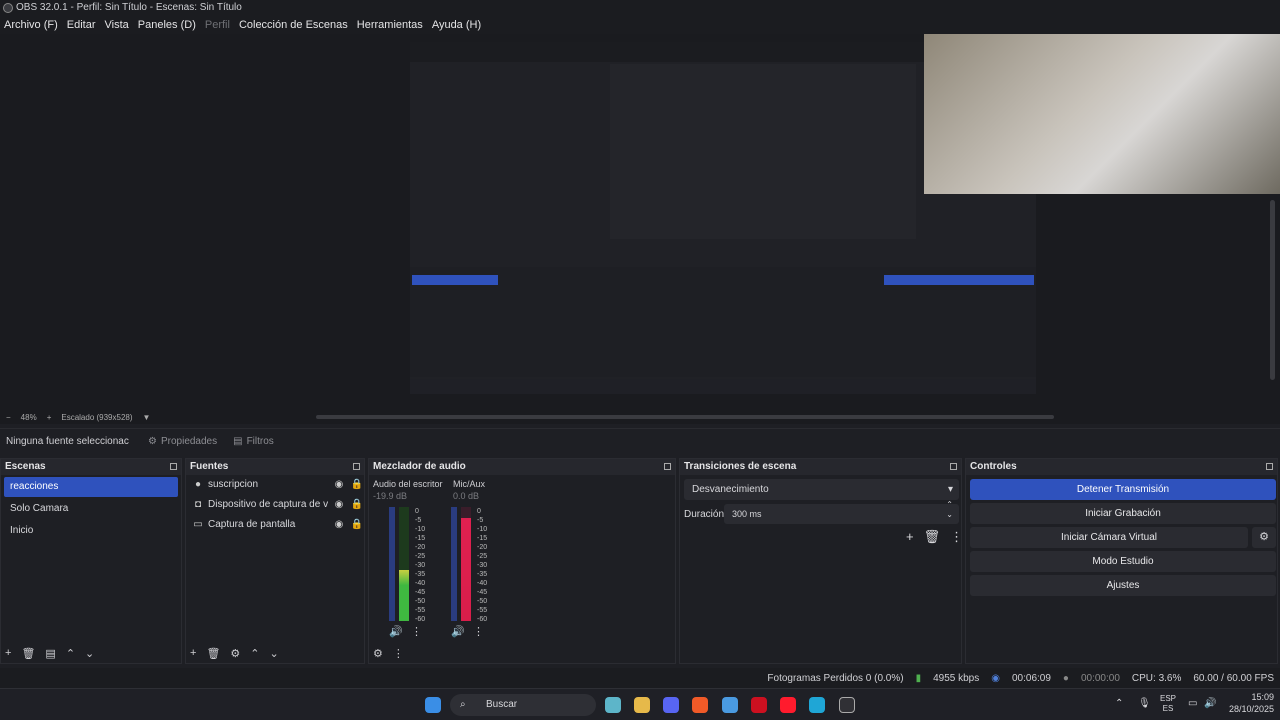  What do you see at coordinates (1123, 489) in the screenshot?
I see `stop-stream-button: Detener Transmisión` at bounding box center [1123, 489].